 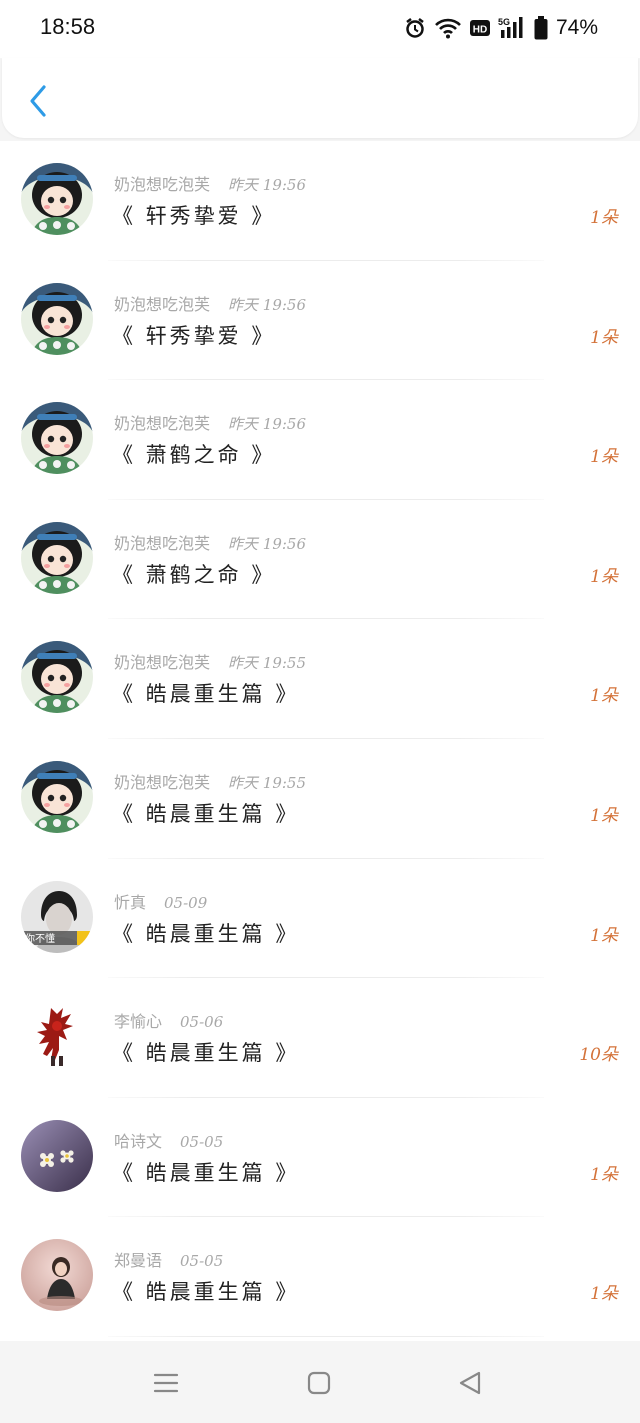 What do you see at coordinates (512, 28) in the screenshot?
I see `5g-signal-icon: 5G` at bounding box center [512, 28].